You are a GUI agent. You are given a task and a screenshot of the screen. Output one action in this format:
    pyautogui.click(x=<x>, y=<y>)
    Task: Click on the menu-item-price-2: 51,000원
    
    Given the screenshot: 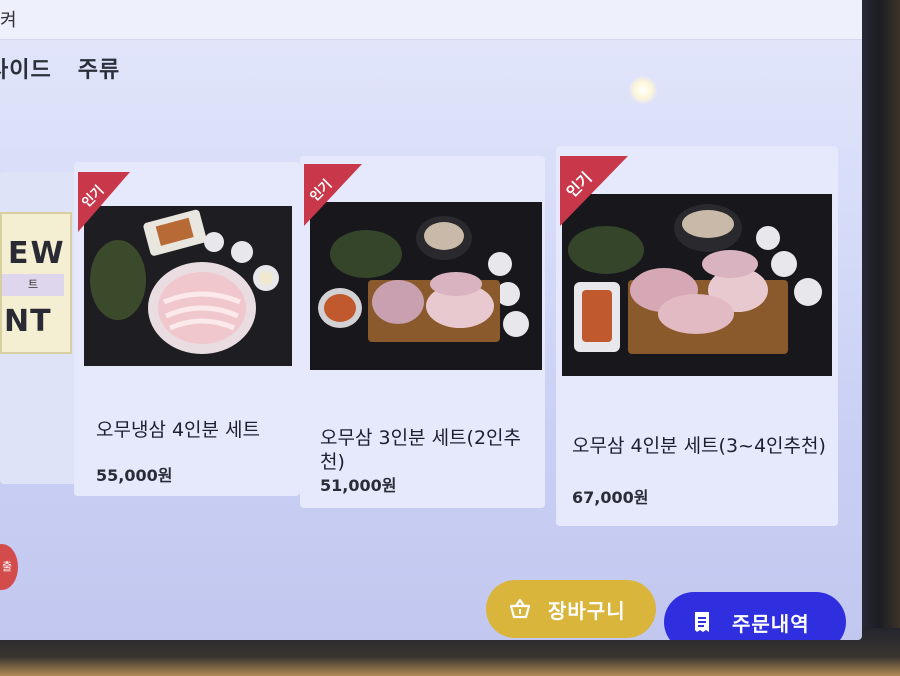 What is the action you would take?
    pyautogui.click(x=358, y=485)
    